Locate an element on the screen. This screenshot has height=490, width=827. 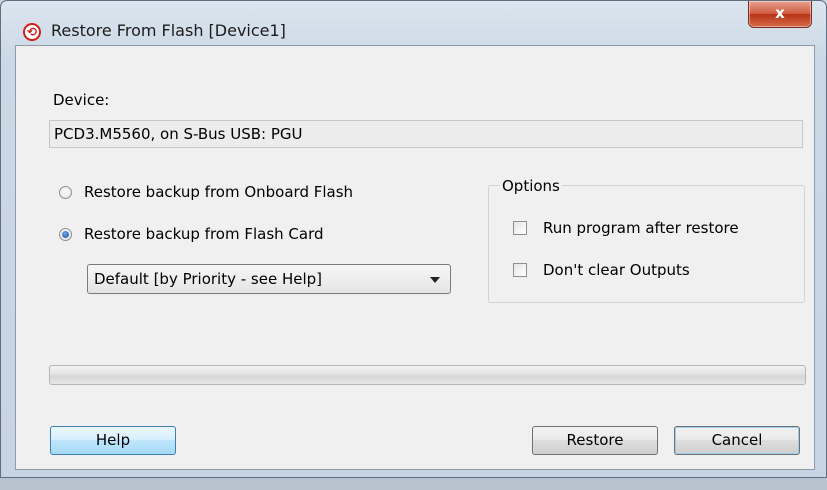
help-button-label: Help is located at coordinates (113, 440).